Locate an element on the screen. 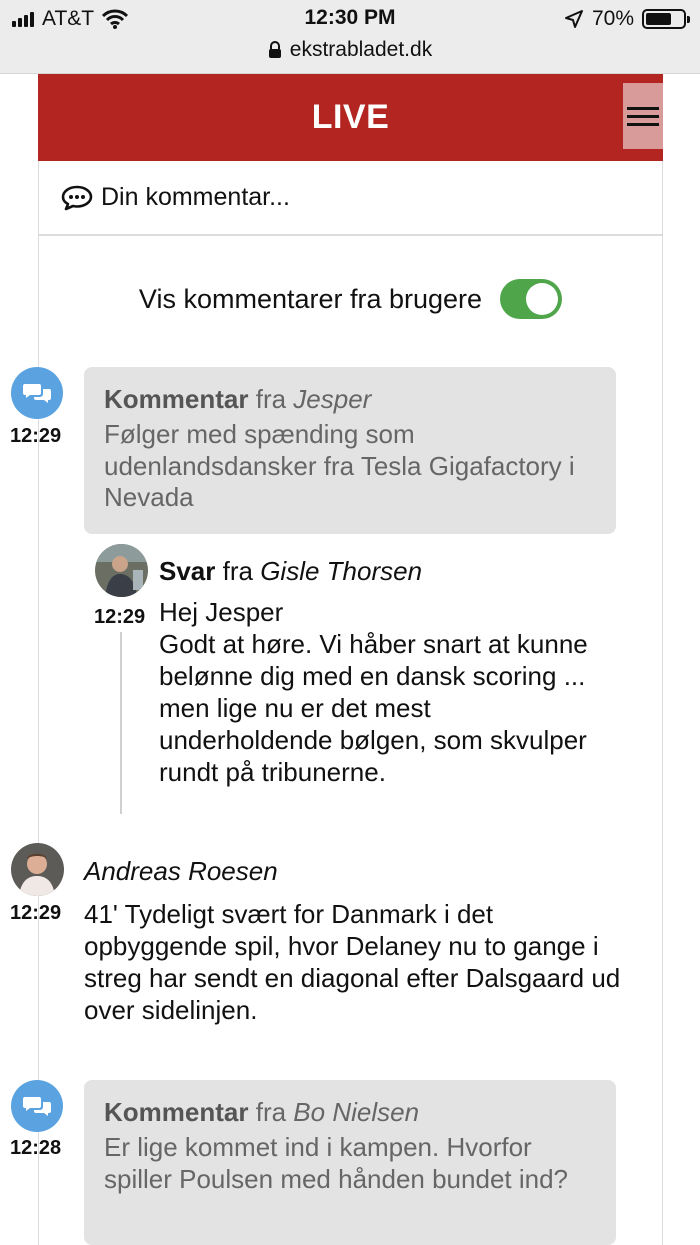 The image size is (700, 1245). show-comments-toggle is located at coordinates (531, 299).